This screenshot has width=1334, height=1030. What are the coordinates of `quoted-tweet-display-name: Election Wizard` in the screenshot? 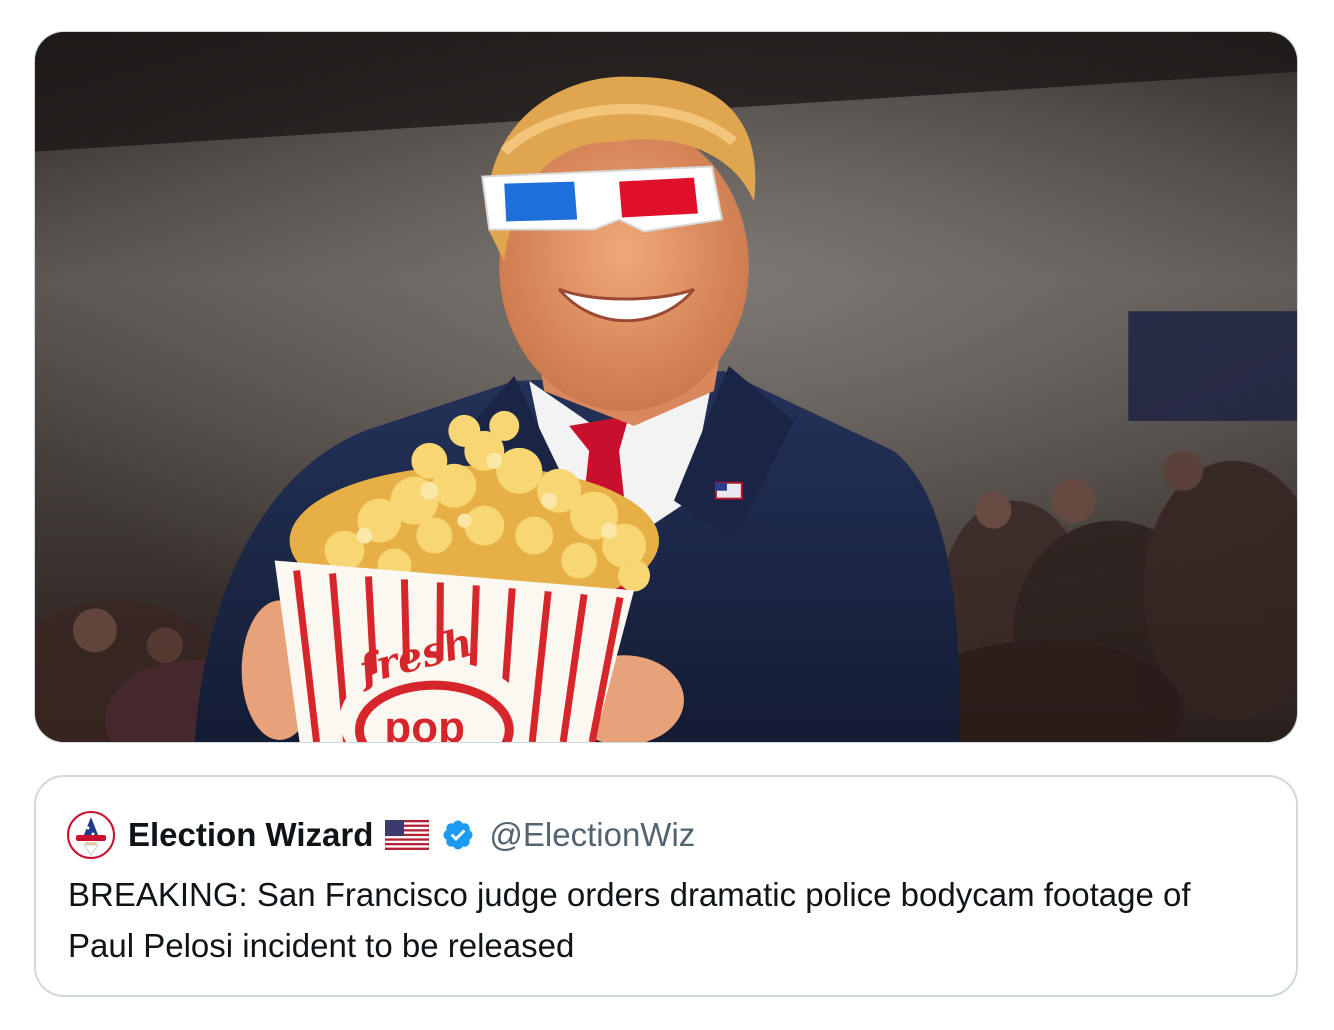 It's located at (250, 835).